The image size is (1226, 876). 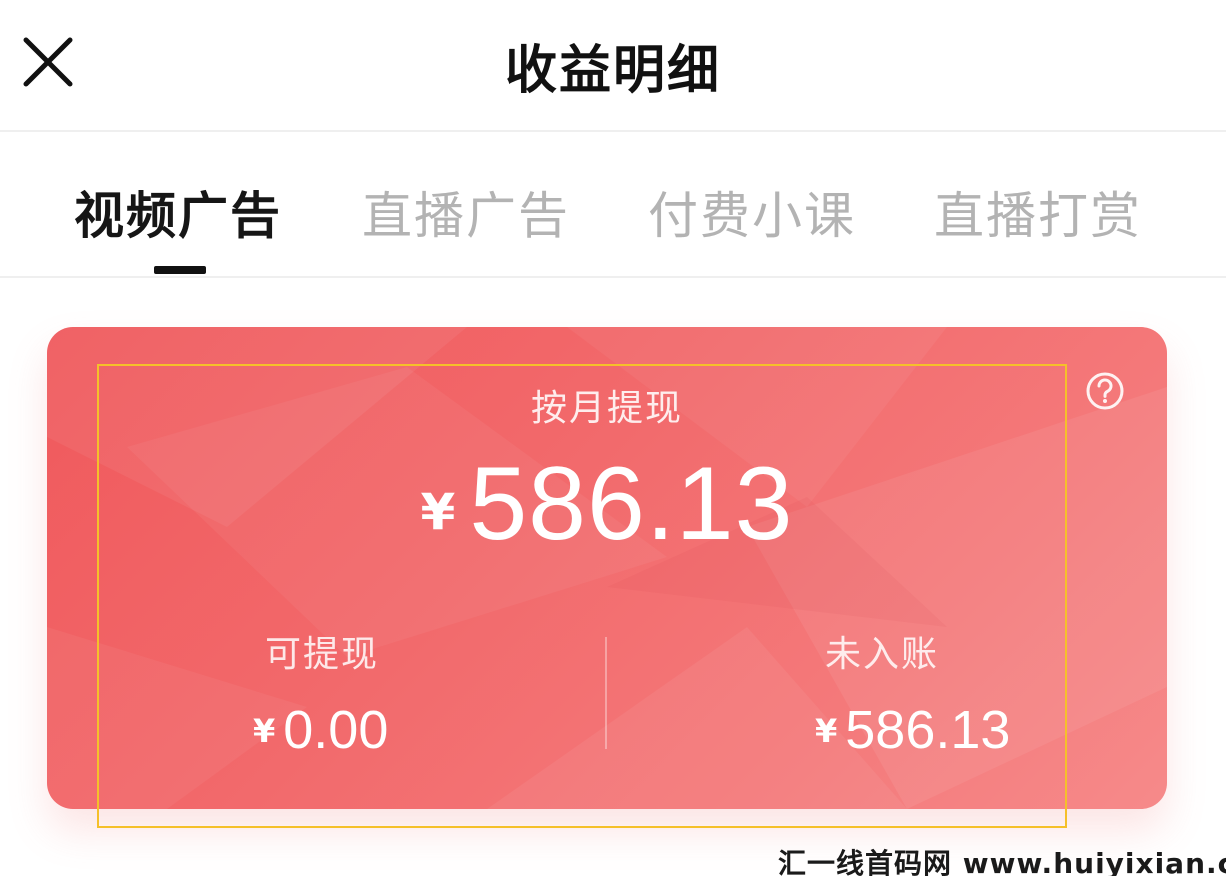 I want to click on withdrawable-amount: 0.00, so click(x=336, y=730).